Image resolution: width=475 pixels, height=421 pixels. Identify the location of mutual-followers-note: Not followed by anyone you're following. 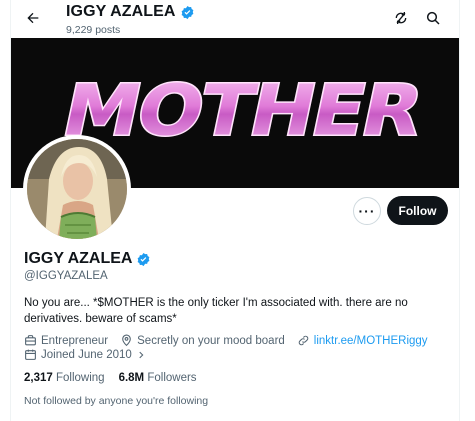
(116, 401).